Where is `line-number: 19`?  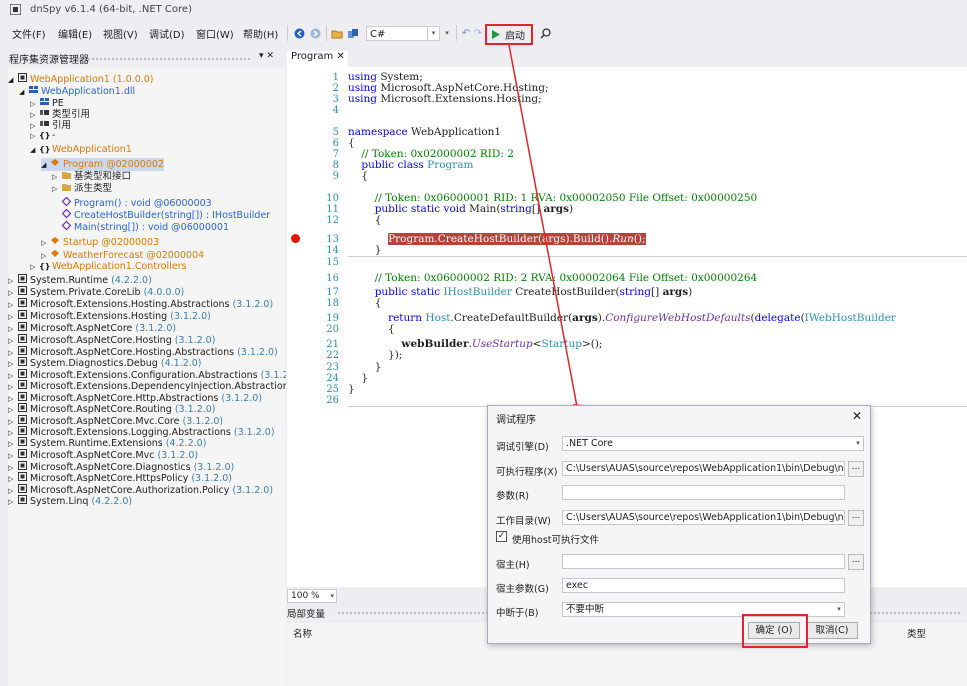 line-number: 19 is located at coordinates (332, 318).